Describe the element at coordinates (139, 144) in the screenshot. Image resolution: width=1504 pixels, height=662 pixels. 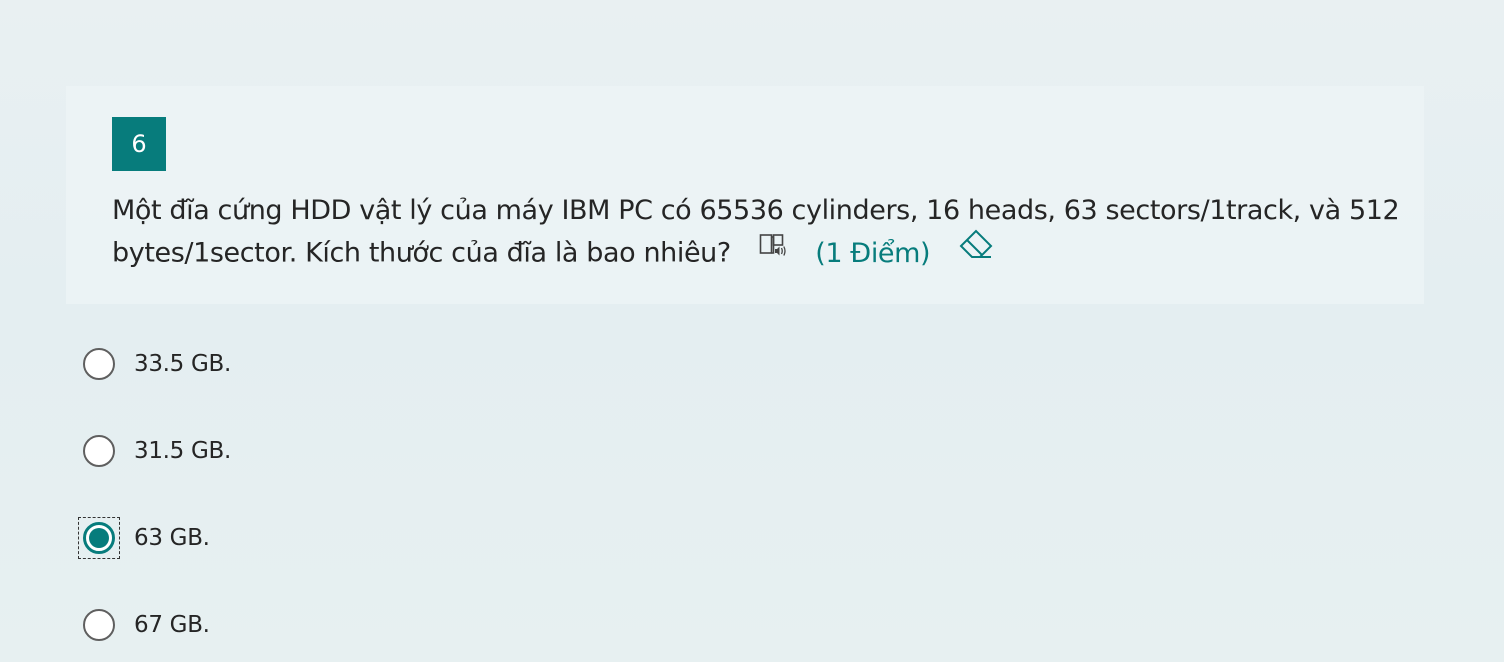
I see `question-number-badge: 6` at that location.